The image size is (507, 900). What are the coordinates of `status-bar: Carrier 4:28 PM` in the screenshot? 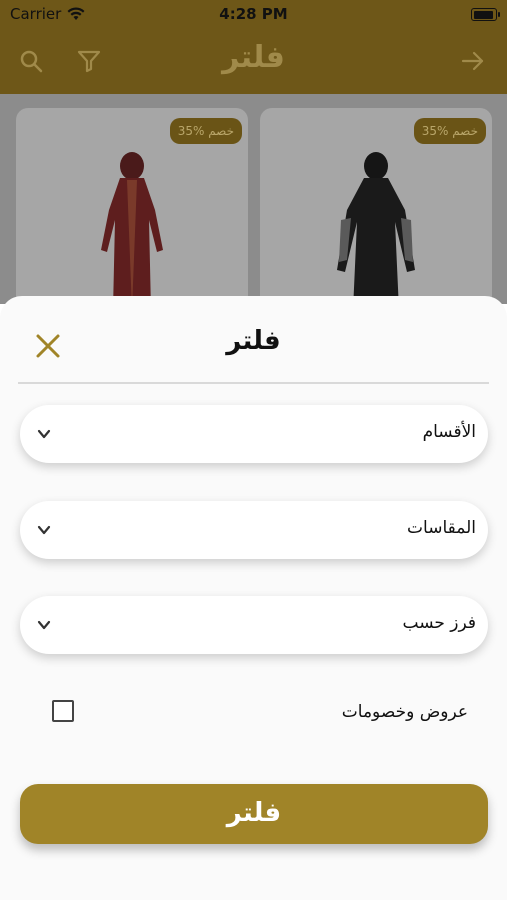 It's located at (253, 15).